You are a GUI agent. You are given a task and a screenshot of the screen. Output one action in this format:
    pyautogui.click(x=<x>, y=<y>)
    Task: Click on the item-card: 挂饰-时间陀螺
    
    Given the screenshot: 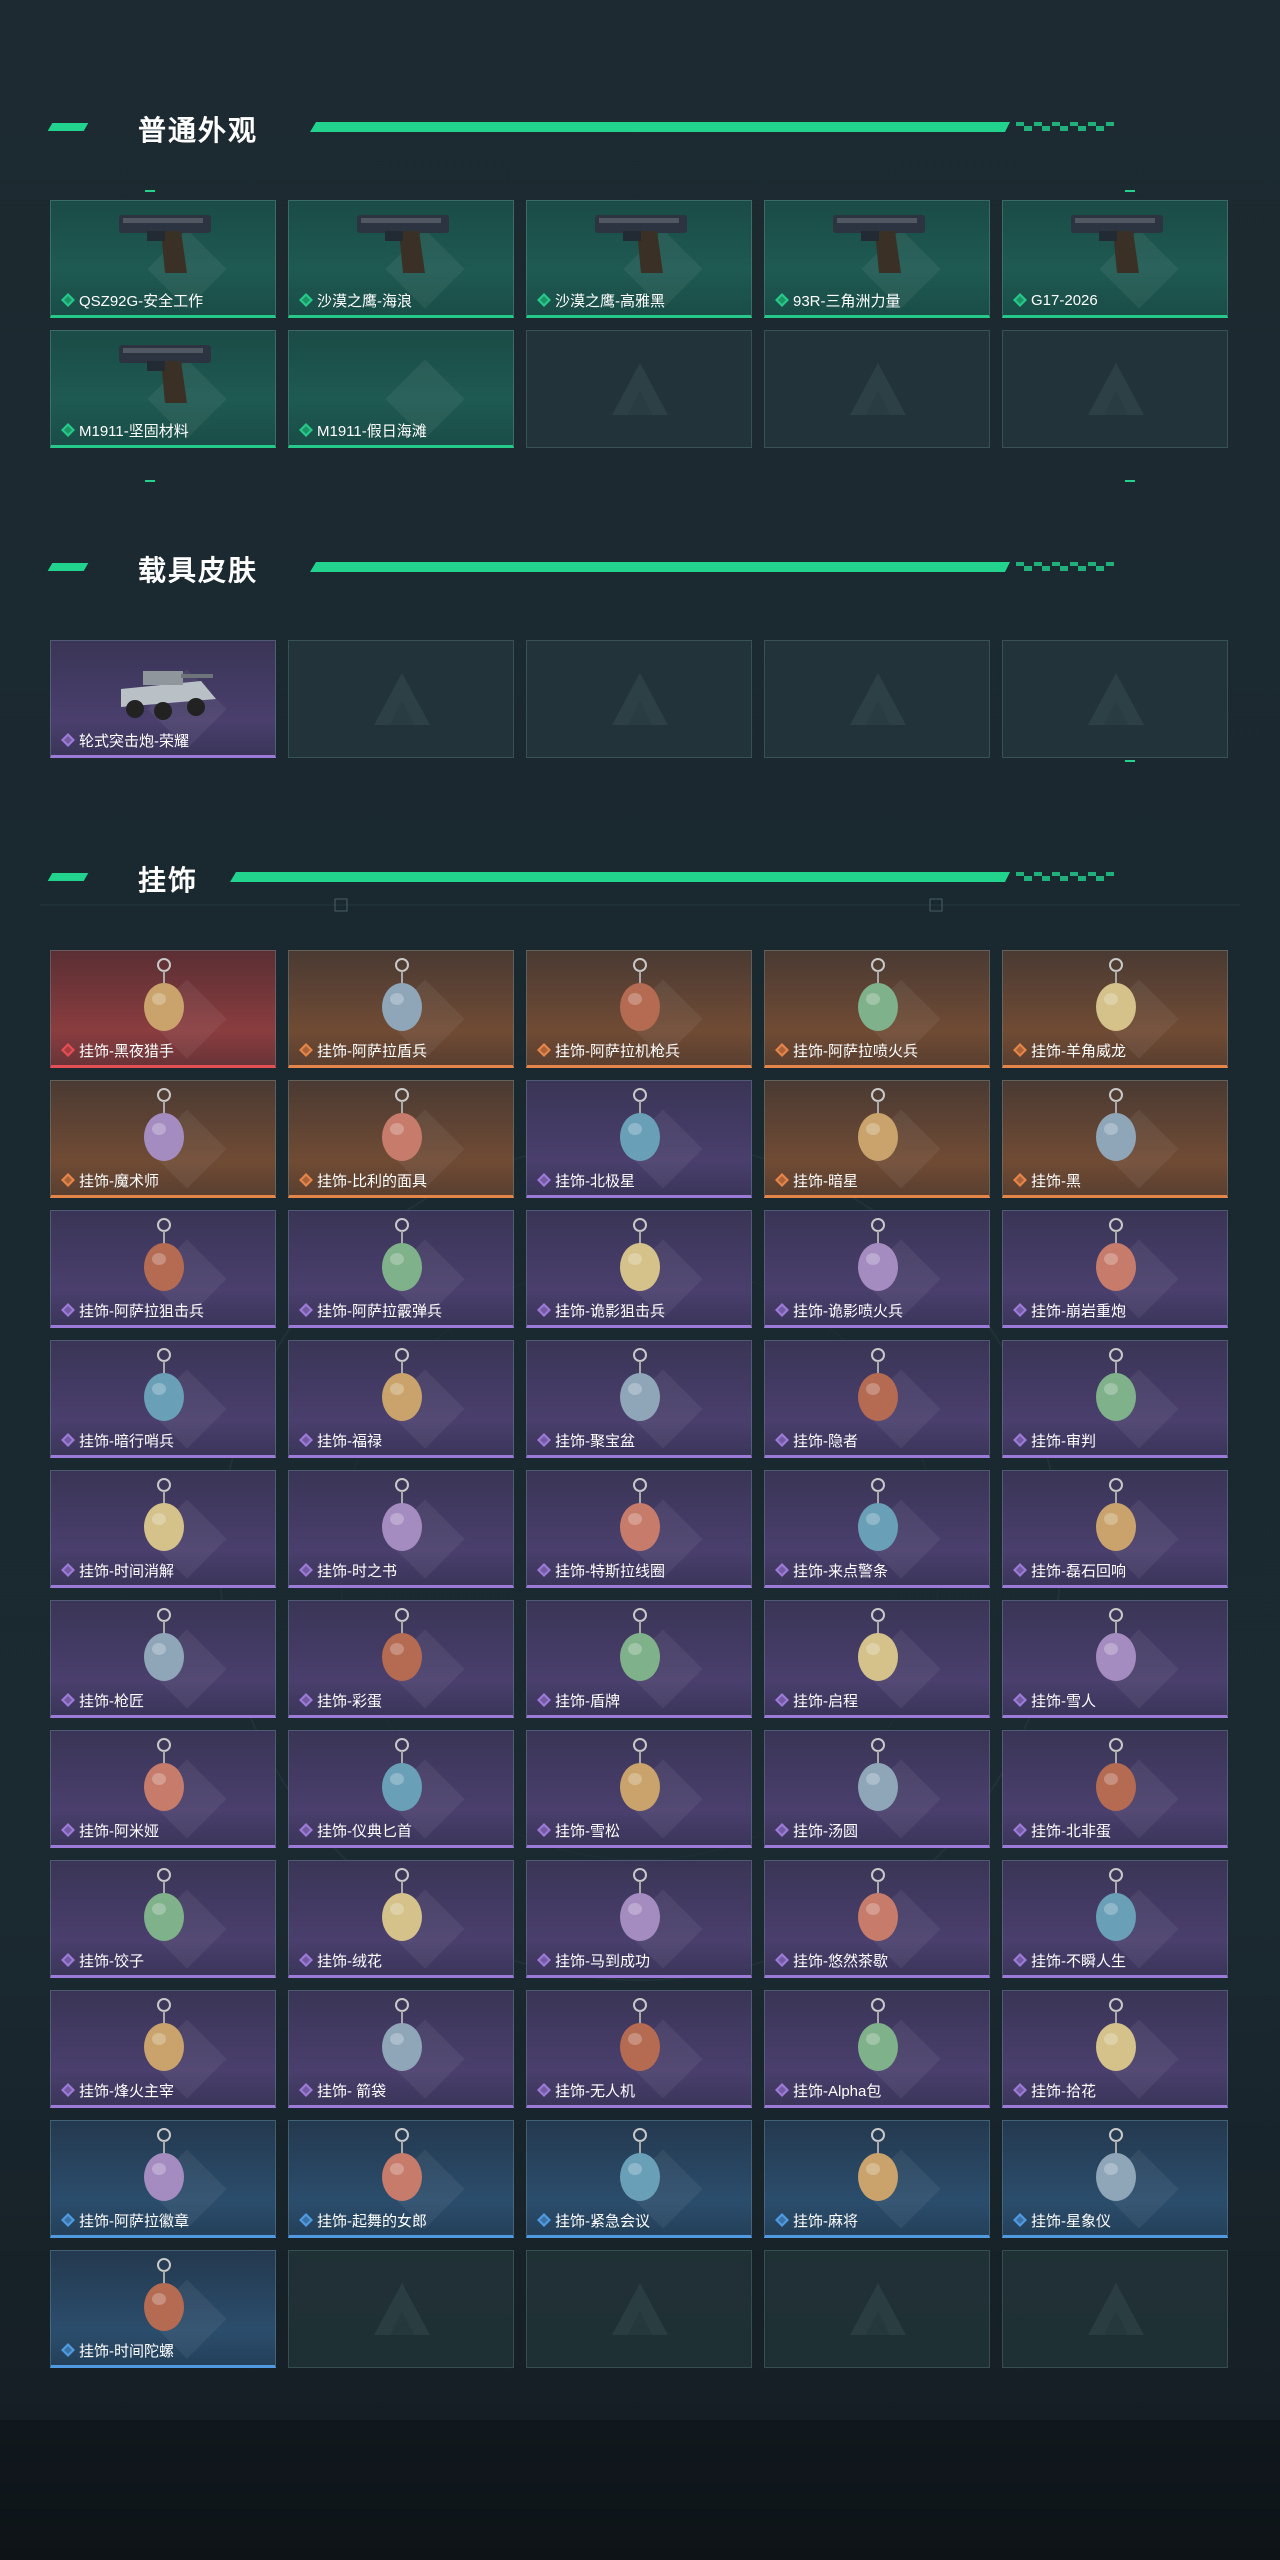 What is the action you would take?
    pyautogui.click(x=163, y=2309)
    